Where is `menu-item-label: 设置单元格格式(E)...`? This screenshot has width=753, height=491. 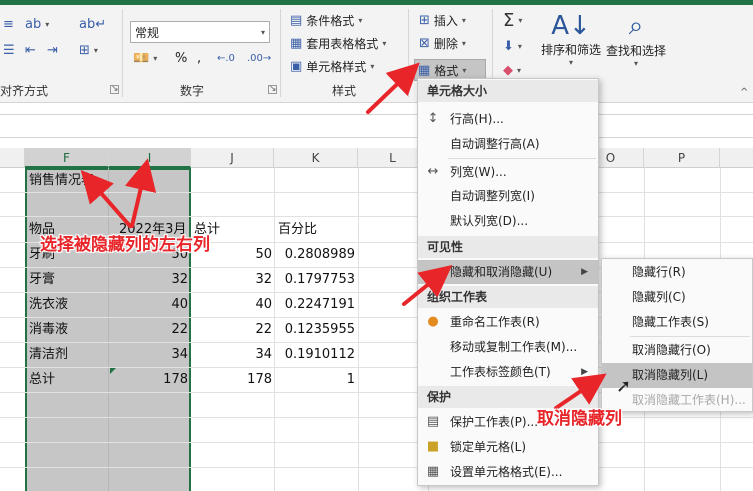
menu-item-label: 设置单元格格式(E)... is located at coordinates (506, 472).